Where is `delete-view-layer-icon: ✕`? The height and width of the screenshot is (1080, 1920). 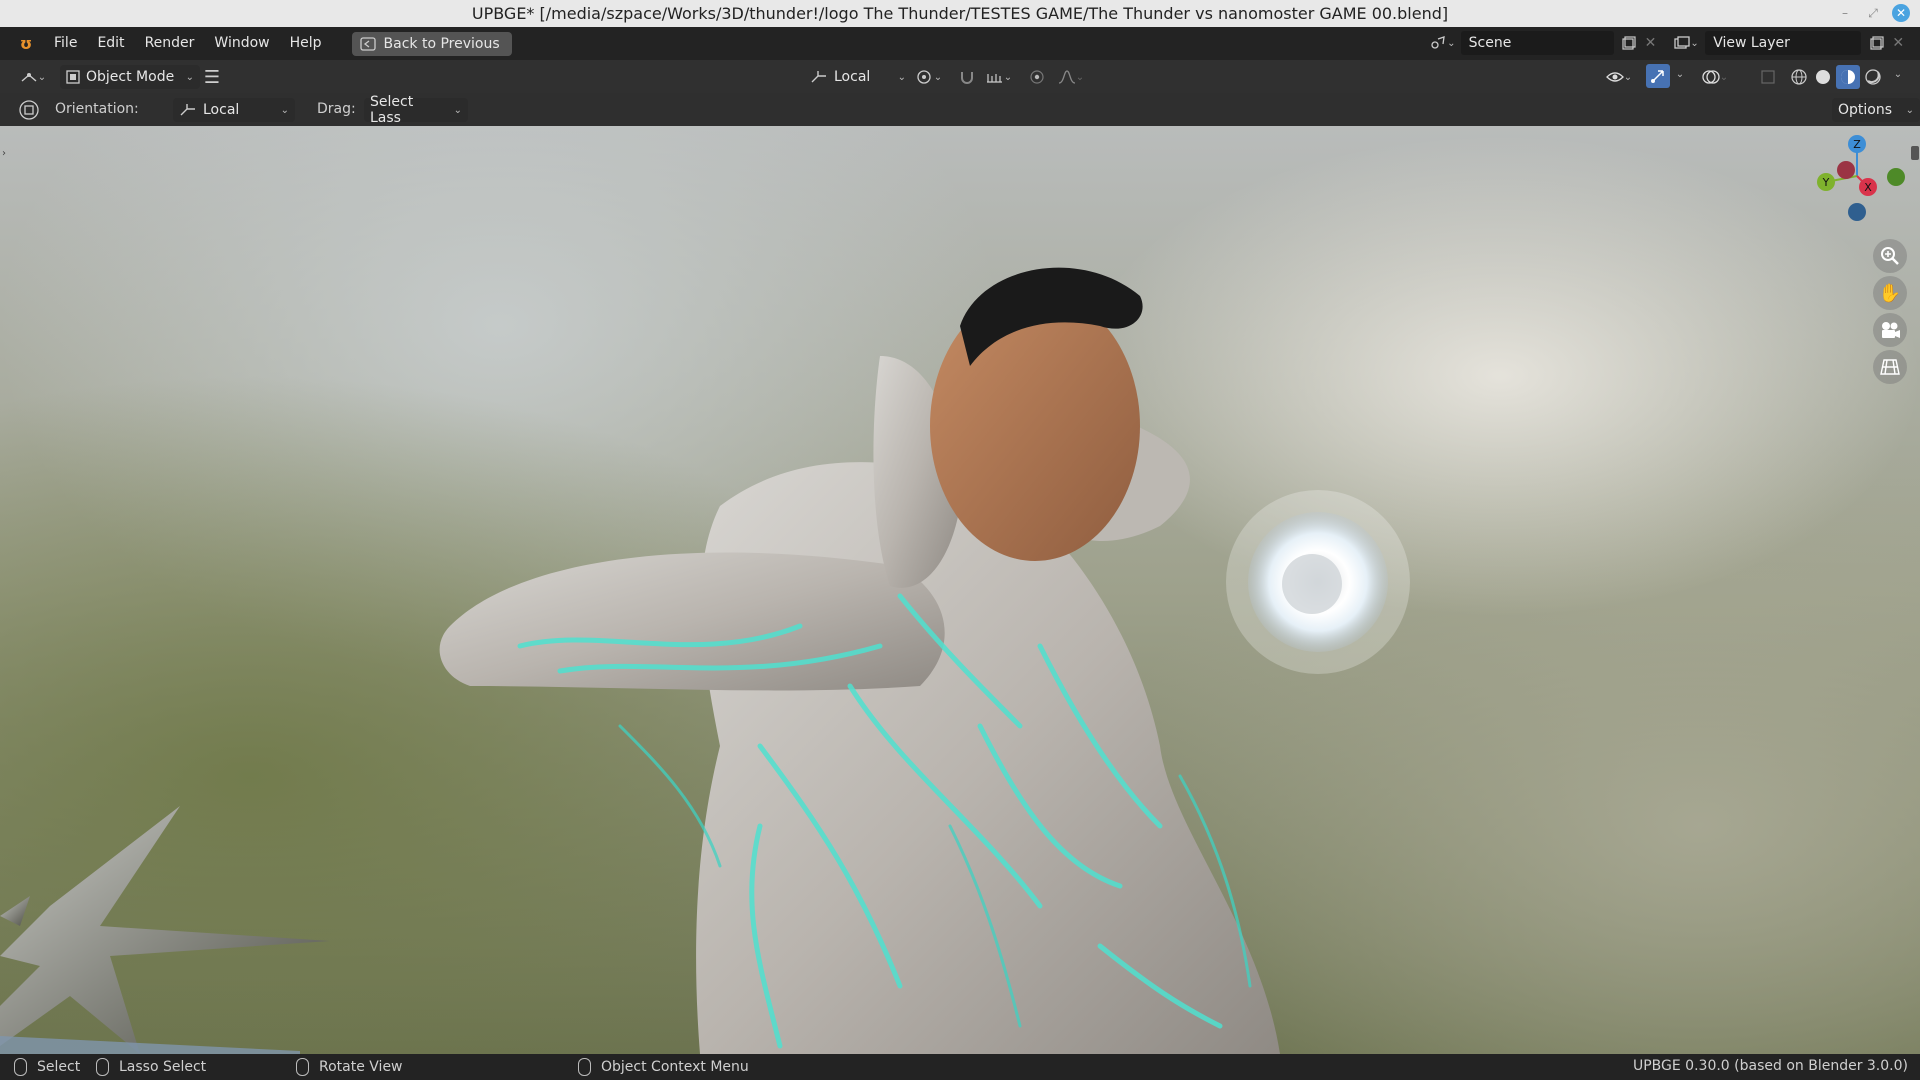 delete-view-layer-icon: ✕ is located at coordinates (1898, 43).